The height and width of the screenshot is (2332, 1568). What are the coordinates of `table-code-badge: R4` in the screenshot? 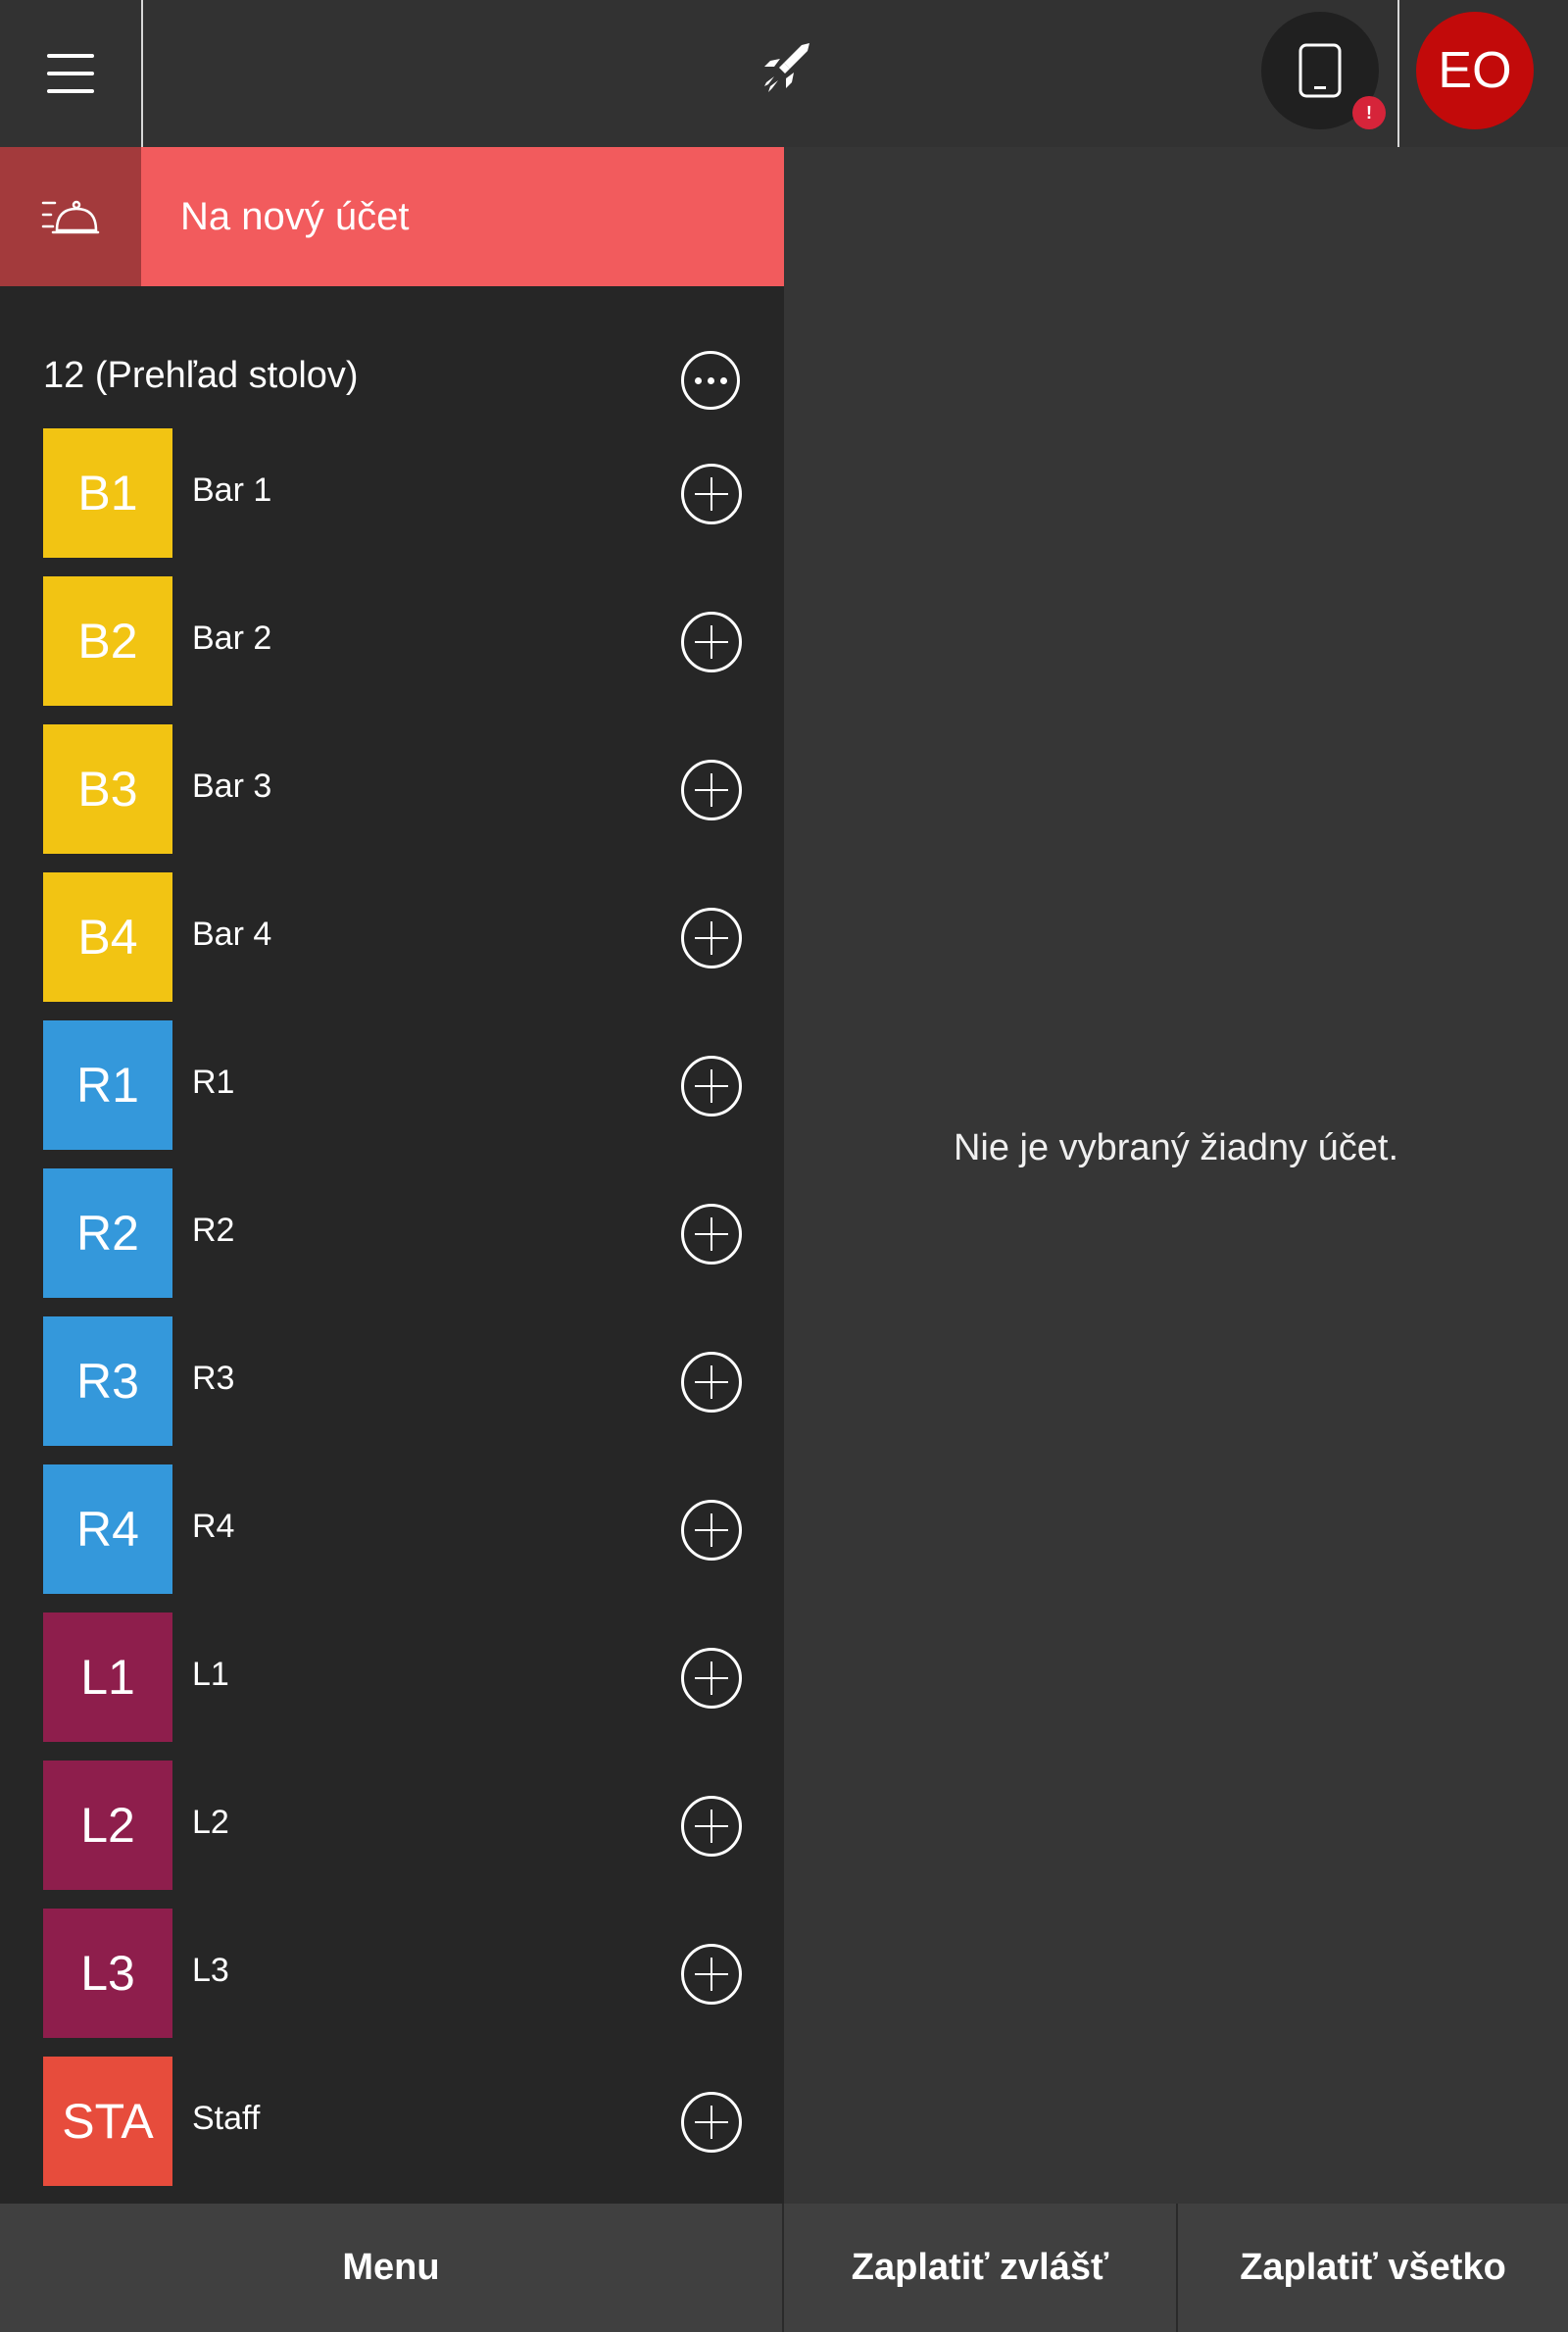 It's located at (107, 1529).